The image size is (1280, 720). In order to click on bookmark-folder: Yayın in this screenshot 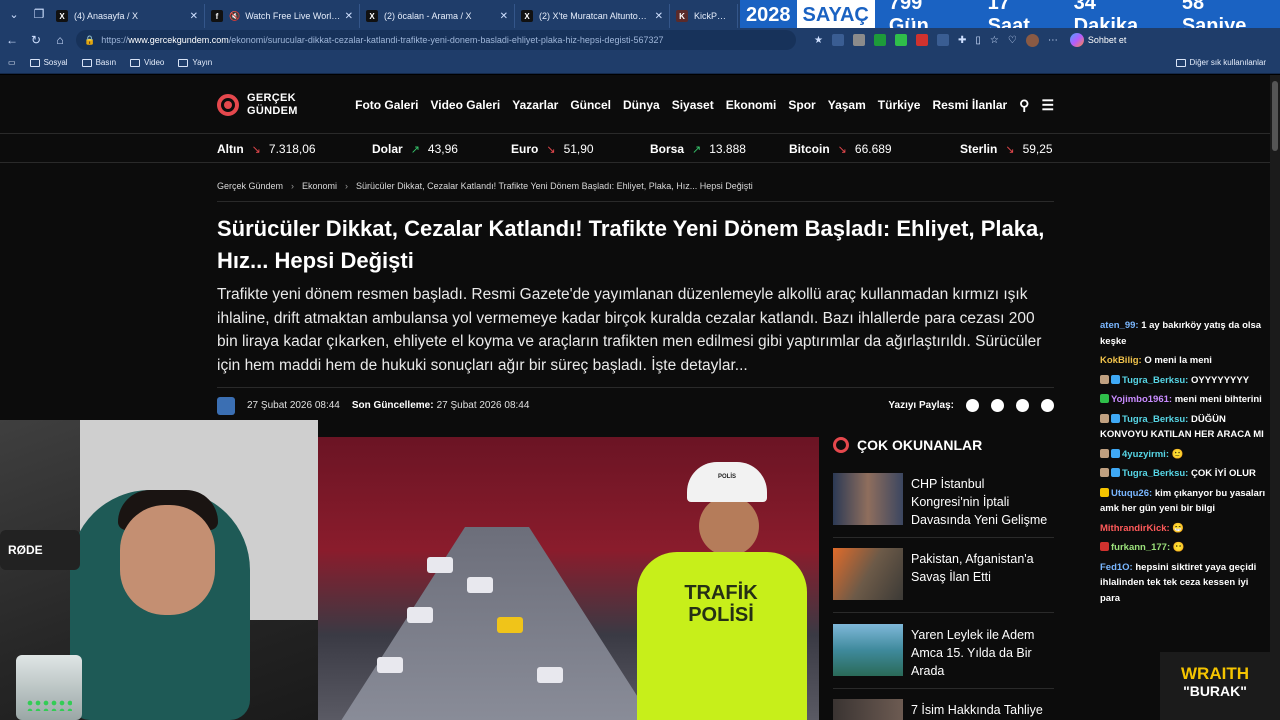, I will do `click(195, 62)`.